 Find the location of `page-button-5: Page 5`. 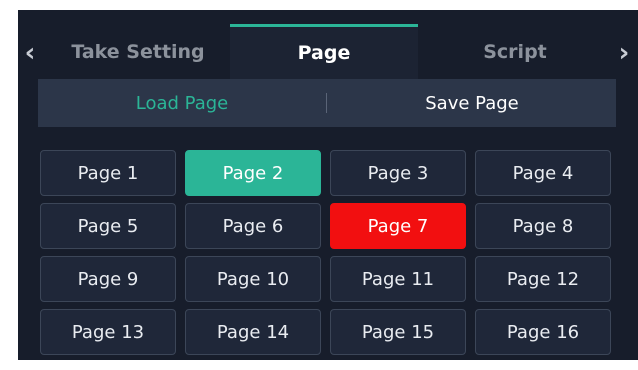

page-button-5: Page 5 is located at coordinates (108, 226).